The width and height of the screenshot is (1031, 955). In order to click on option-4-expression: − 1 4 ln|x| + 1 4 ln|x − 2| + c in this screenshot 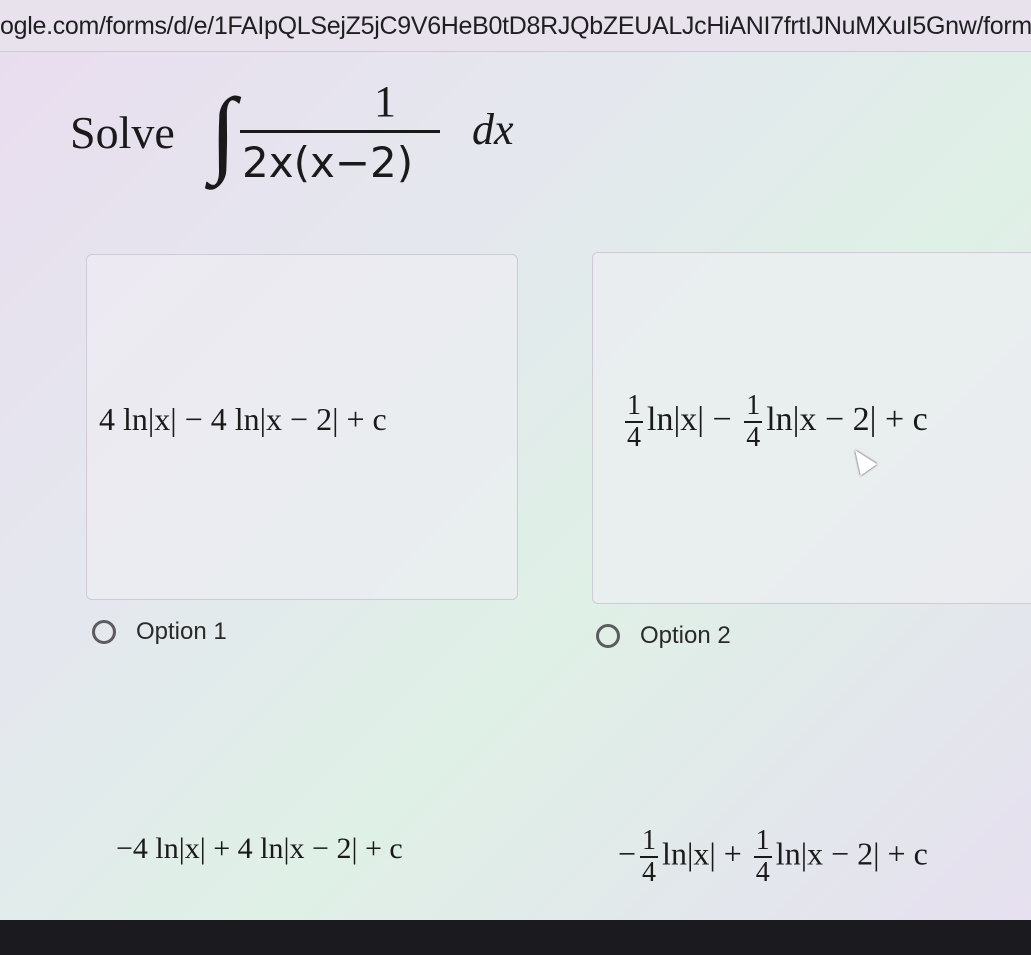, I will do `click(773, 856)`.